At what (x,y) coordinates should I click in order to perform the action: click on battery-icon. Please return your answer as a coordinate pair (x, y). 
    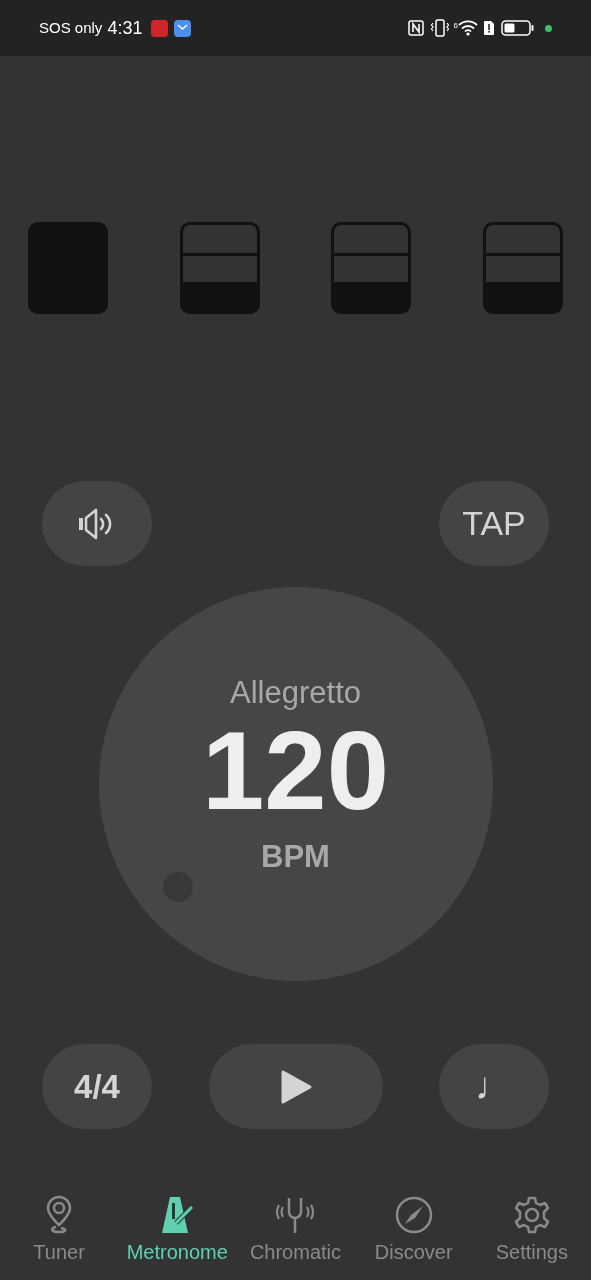
    Looking at the image, I should click on (518, 28).